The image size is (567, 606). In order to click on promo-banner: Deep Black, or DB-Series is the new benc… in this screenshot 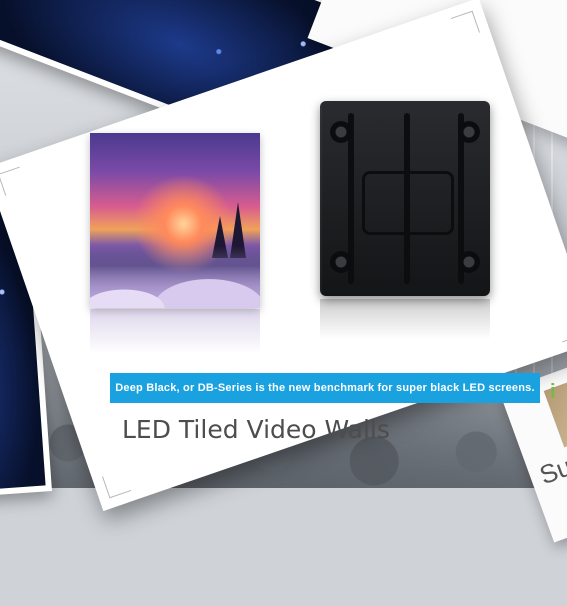, I will do `click(324, 388)`.